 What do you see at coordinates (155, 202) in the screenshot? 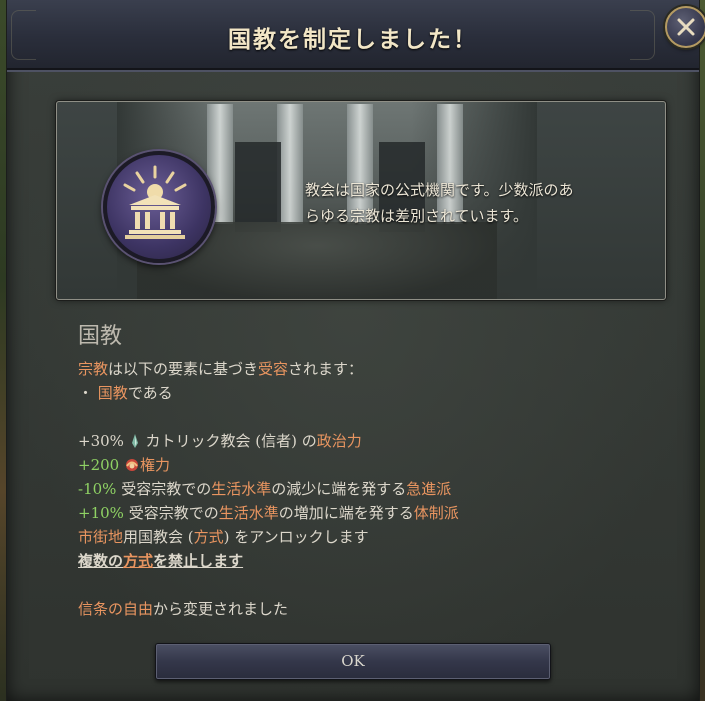
I see `temple-emblem-graphic` at bounding box center [155, 202].